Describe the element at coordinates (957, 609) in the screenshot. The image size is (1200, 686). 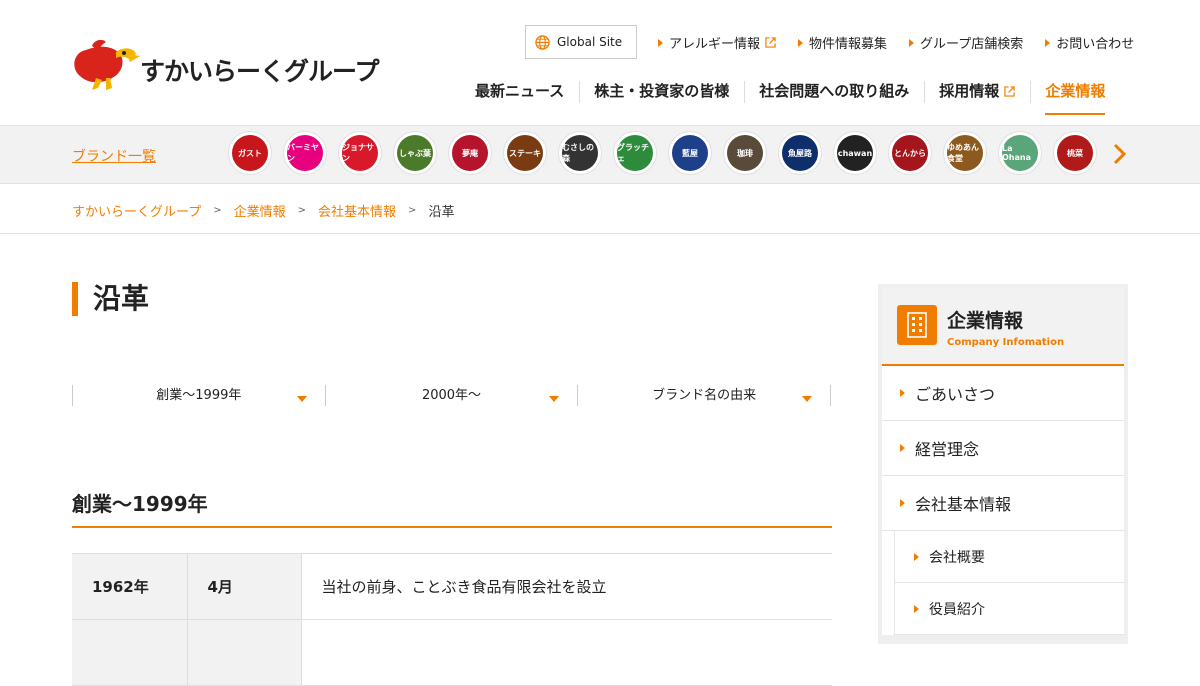
I see `sidebar-subitem-label: 役員紹介` at that location.